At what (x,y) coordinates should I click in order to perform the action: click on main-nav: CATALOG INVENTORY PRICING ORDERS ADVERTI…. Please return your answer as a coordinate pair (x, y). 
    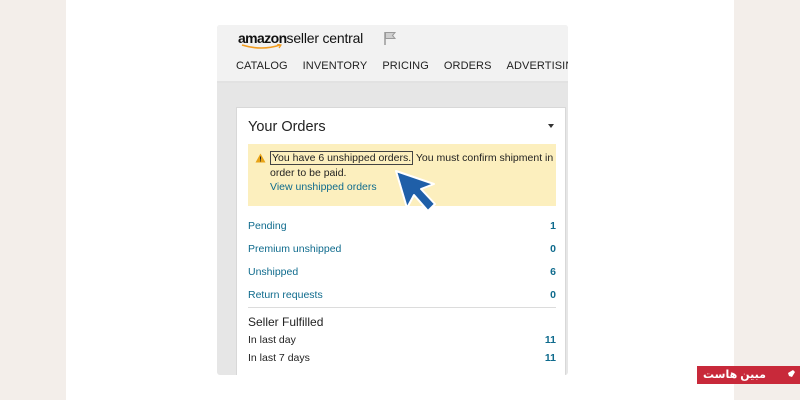
    Looking at the image, I should click on (402, 66).